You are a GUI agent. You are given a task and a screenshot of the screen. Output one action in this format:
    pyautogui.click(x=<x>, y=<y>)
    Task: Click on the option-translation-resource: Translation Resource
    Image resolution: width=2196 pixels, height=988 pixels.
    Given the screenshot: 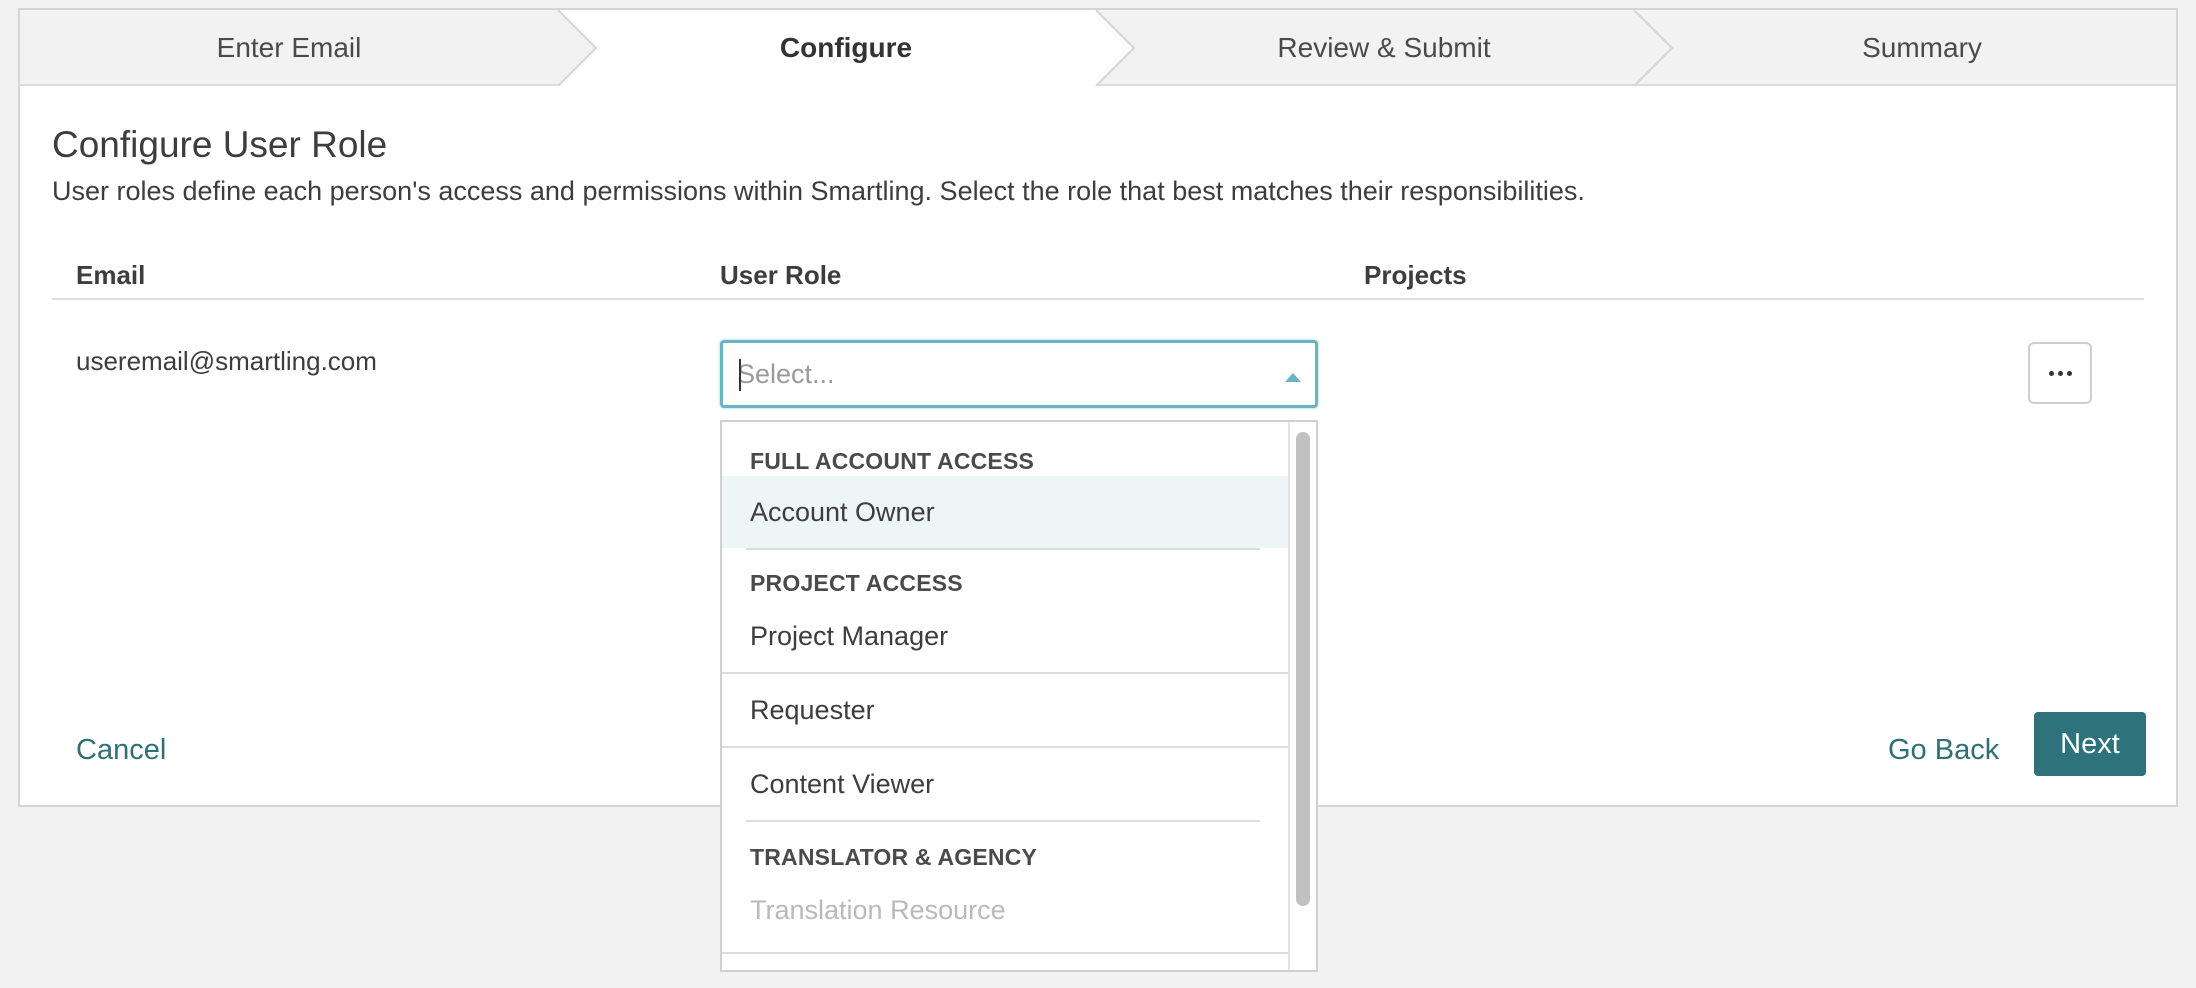 What is the action you would take?
    pyautogui.click(x=878, y=909)
    